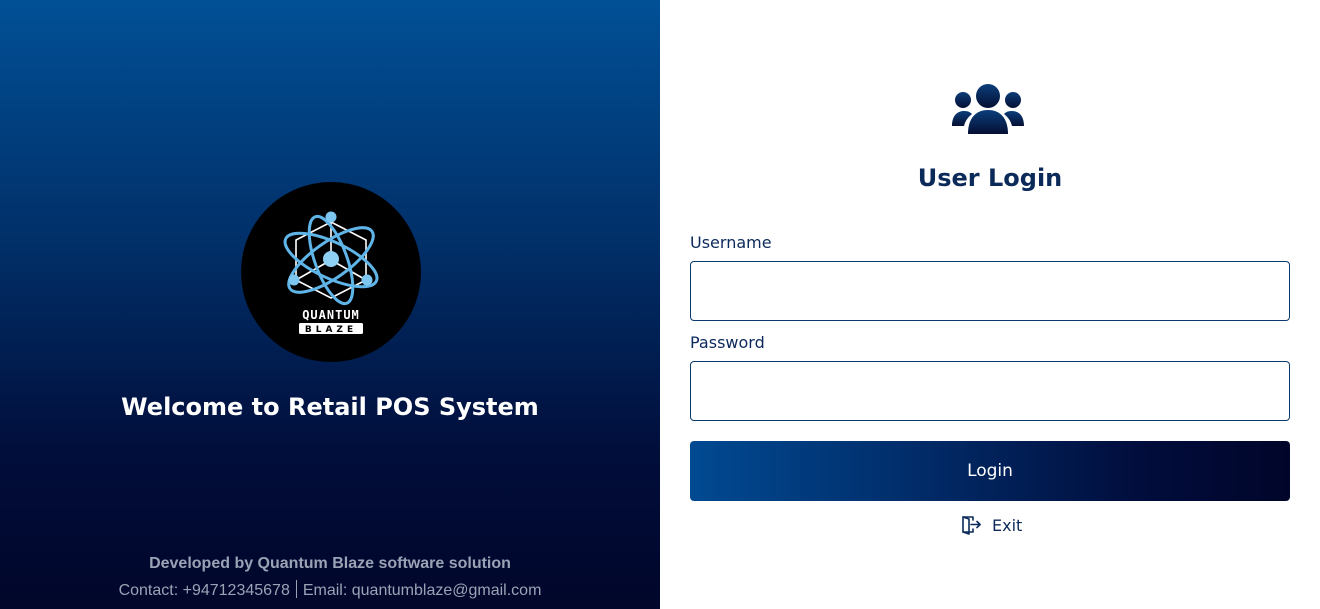  I want to click on company-logo: QUANTUM BLAZE, so click(331, 272).